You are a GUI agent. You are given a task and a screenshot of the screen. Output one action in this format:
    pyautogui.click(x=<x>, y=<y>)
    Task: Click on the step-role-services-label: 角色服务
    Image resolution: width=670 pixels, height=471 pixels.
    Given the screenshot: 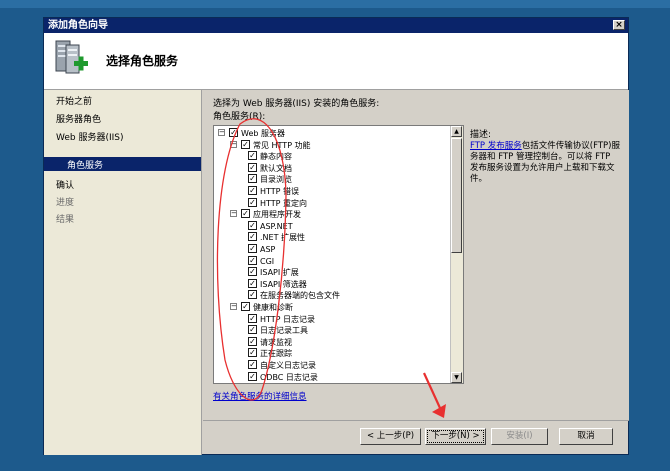 What is the action you would take?
    pyautogui.click(x=85, y=166)
    